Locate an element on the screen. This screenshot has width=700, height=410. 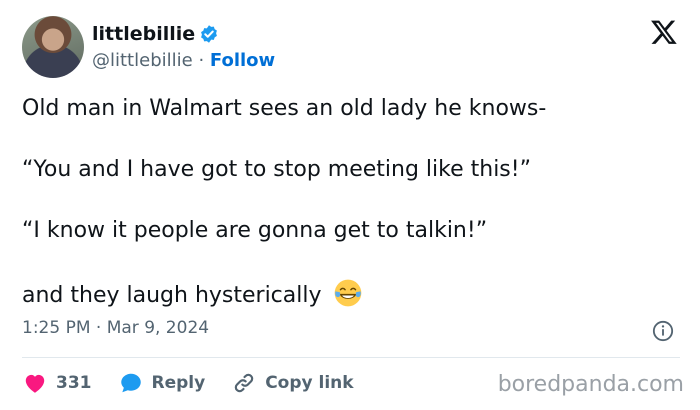
verified-badge-icon is located at coordinates (209, 34).